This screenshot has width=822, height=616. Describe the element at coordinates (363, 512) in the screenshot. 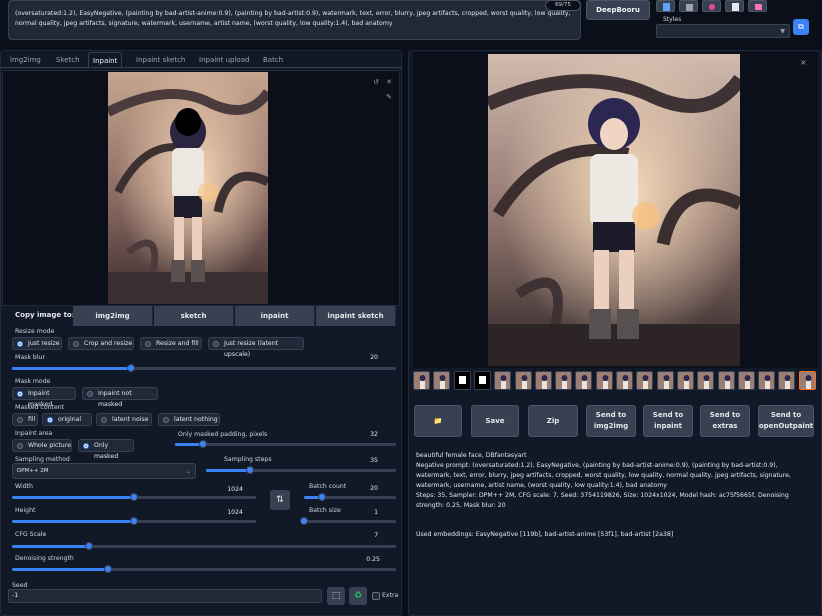

I see `batch-size-value: 1` at that location.